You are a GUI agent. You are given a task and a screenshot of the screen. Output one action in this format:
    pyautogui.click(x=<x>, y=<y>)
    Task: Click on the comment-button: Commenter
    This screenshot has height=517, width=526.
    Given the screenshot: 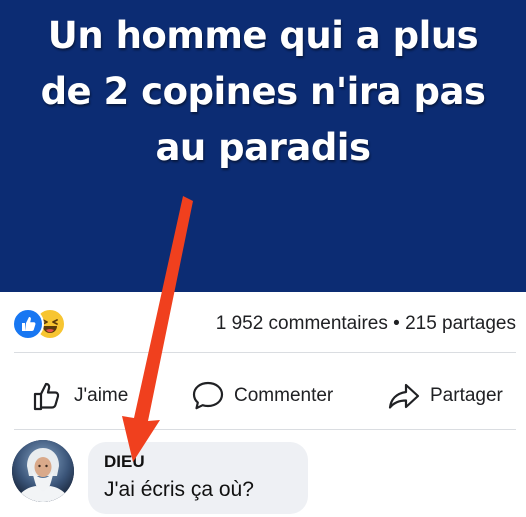 What is the action you would take?
    pyautogui.click(x=261, y=396)
    